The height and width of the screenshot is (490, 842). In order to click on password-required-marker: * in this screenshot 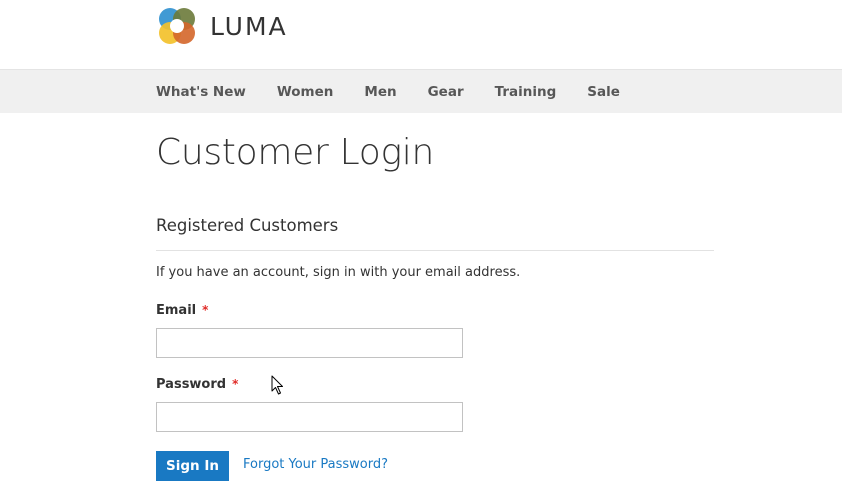, I will do `click(235, 384)`.